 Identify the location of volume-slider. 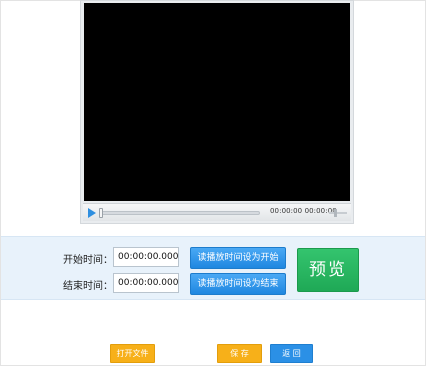
(338, 213).